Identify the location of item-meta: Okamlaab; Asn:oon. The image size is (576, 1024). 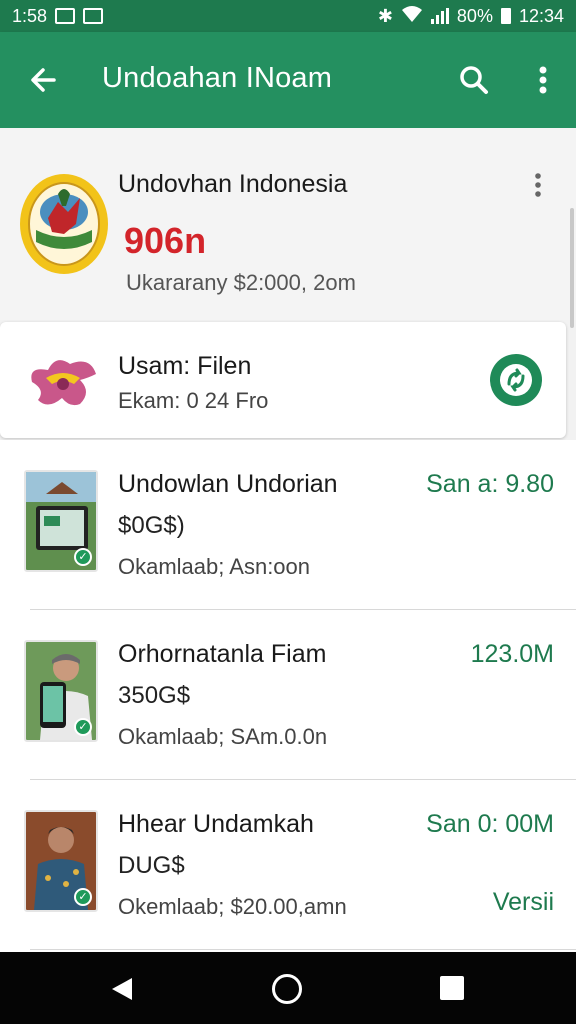
(214, 566).